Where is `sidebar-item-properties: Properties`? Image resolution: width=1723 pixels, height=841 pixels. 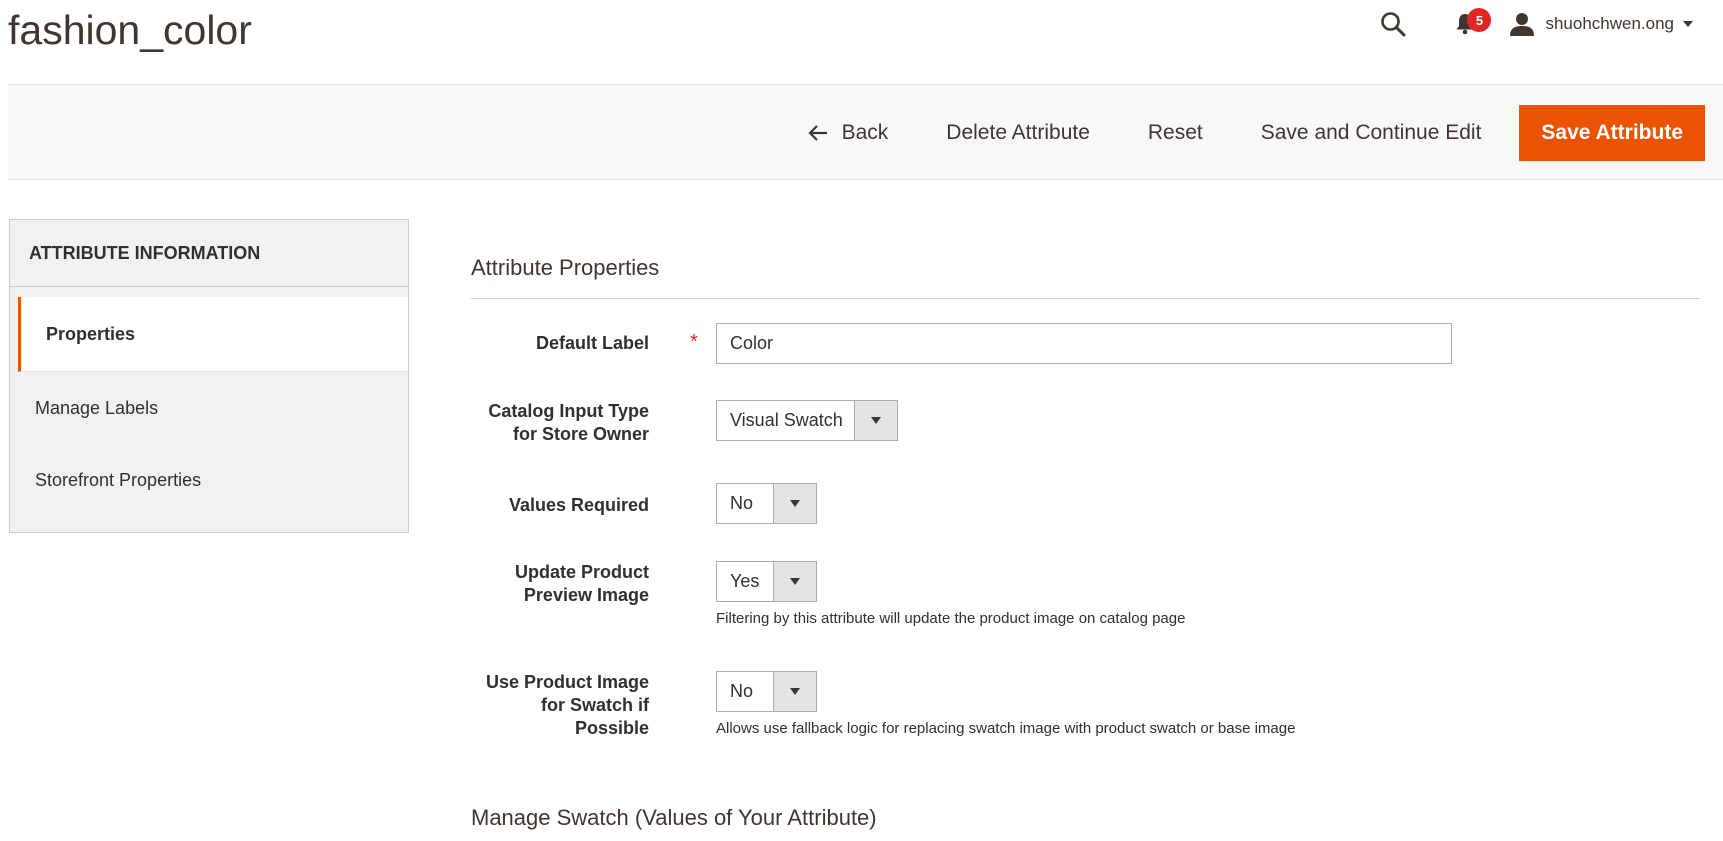 sidebar-item-properties: Properties is located at coordinates (213, 334).